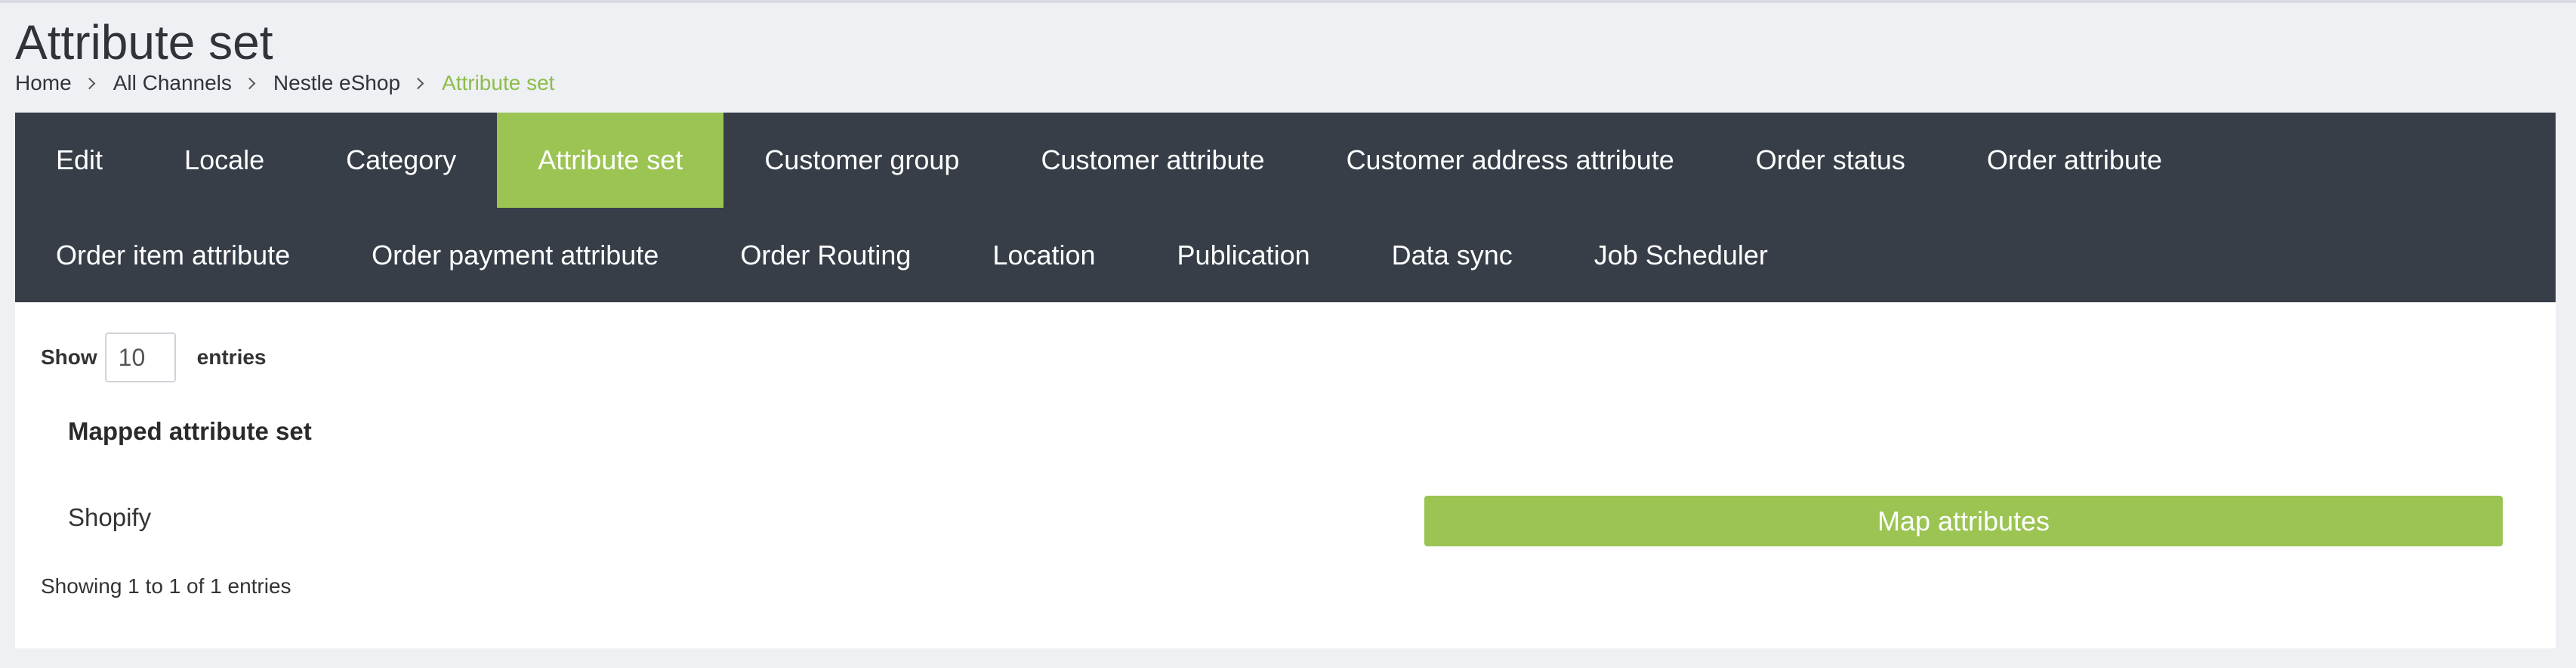 This screenshot has height=668, width=2576. Describe the element at coordinates (173, 255) in the screenshot. I see `tab-order-item-attribute: Order item attribute` at that location.